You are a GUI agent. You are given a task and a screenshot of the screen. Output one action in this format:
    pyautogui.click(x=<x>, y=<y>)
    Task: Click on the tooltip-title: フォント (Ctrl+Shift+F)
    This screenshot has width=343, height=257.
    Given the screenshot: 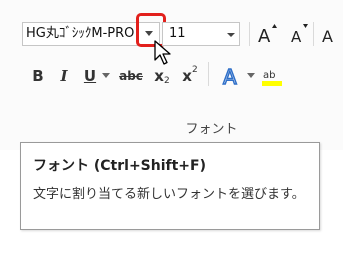 What is the action you would take?
    pyautogui.click(x=119, y=166)
    